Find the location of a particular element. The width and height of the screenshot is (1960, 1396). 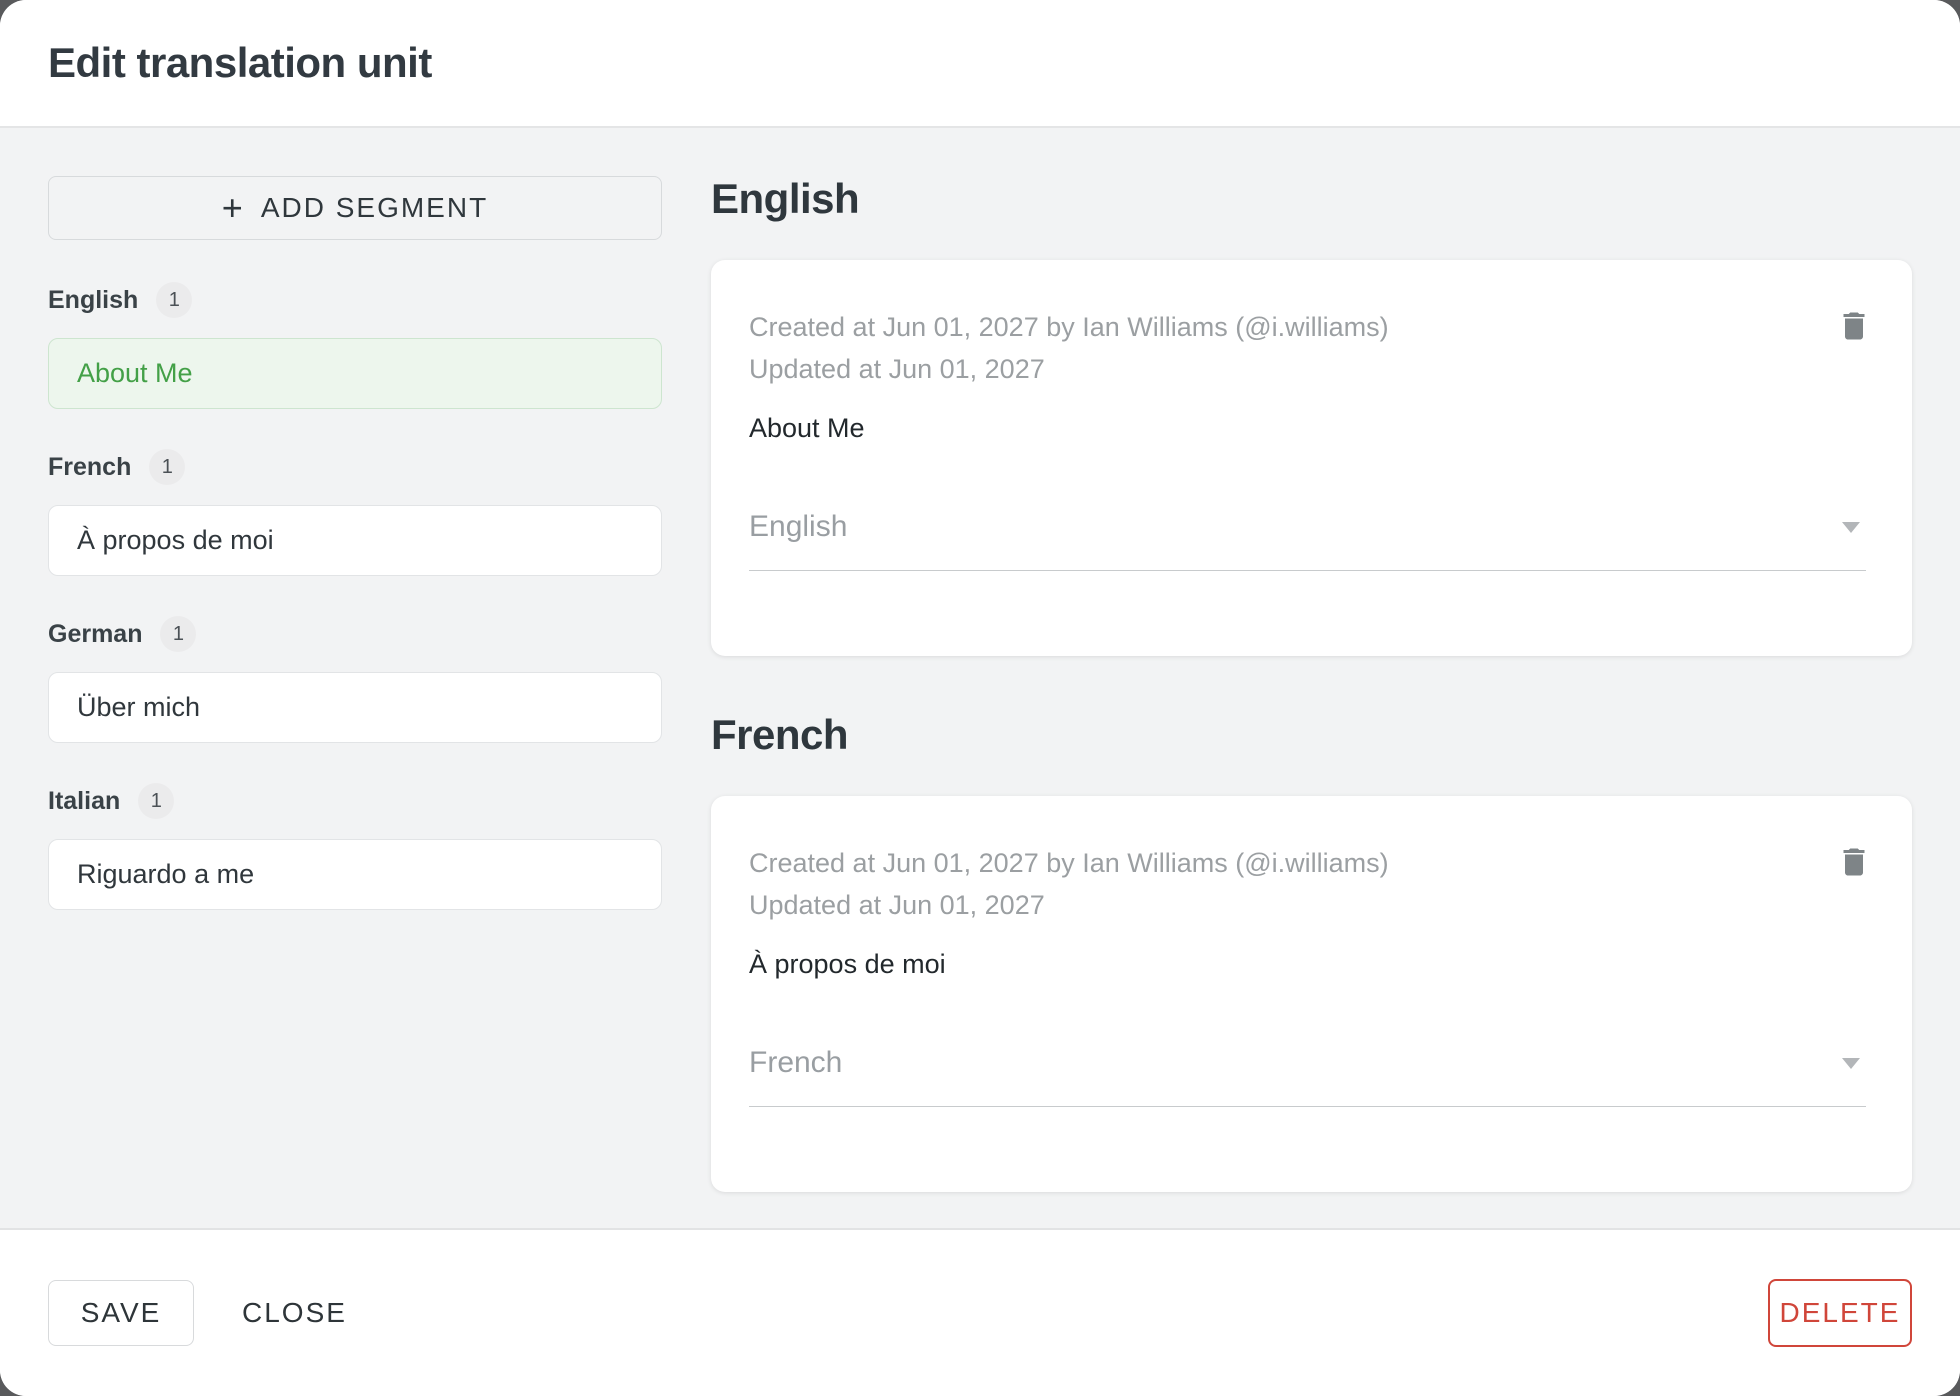

dialog-footer: SAVE CLOSE DELETE is located at coordinates (980, 1312).